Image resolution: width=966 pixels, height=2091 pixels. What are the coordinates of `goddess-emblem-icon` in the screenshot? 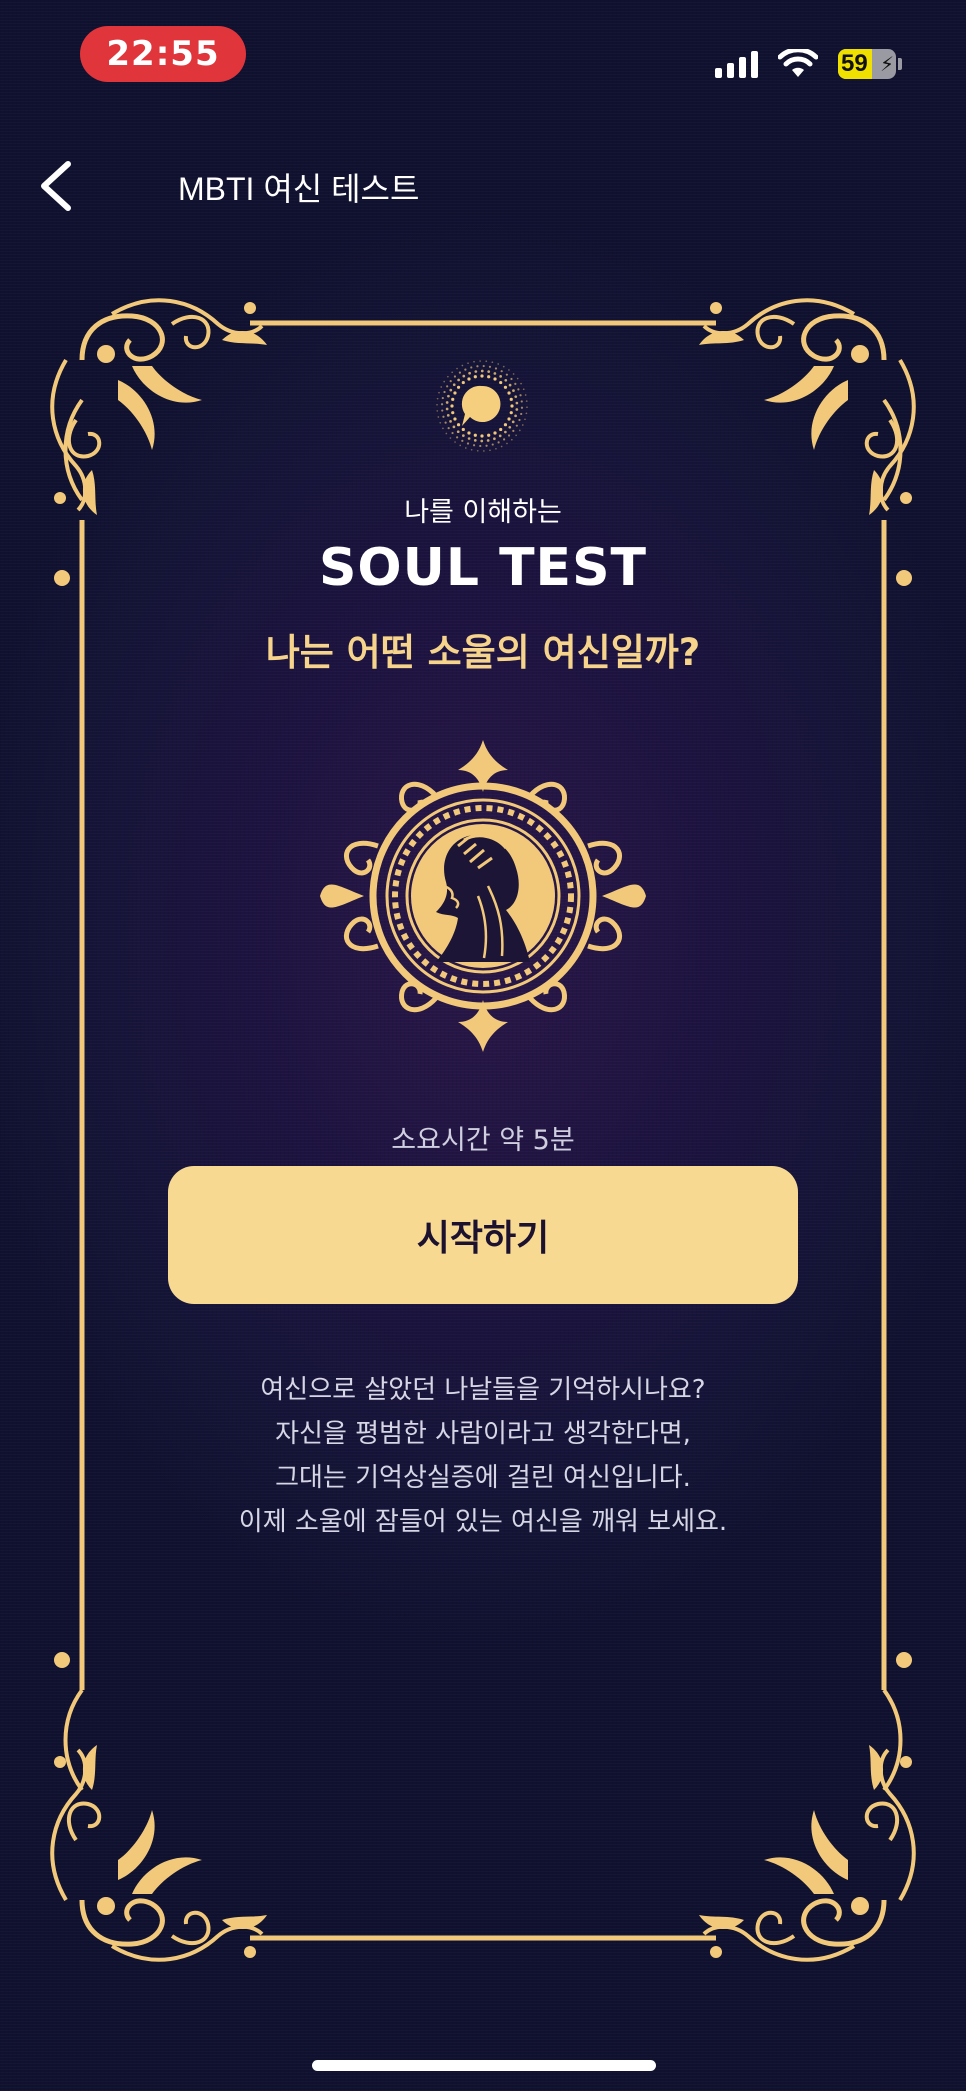 It's located at (483, 896).